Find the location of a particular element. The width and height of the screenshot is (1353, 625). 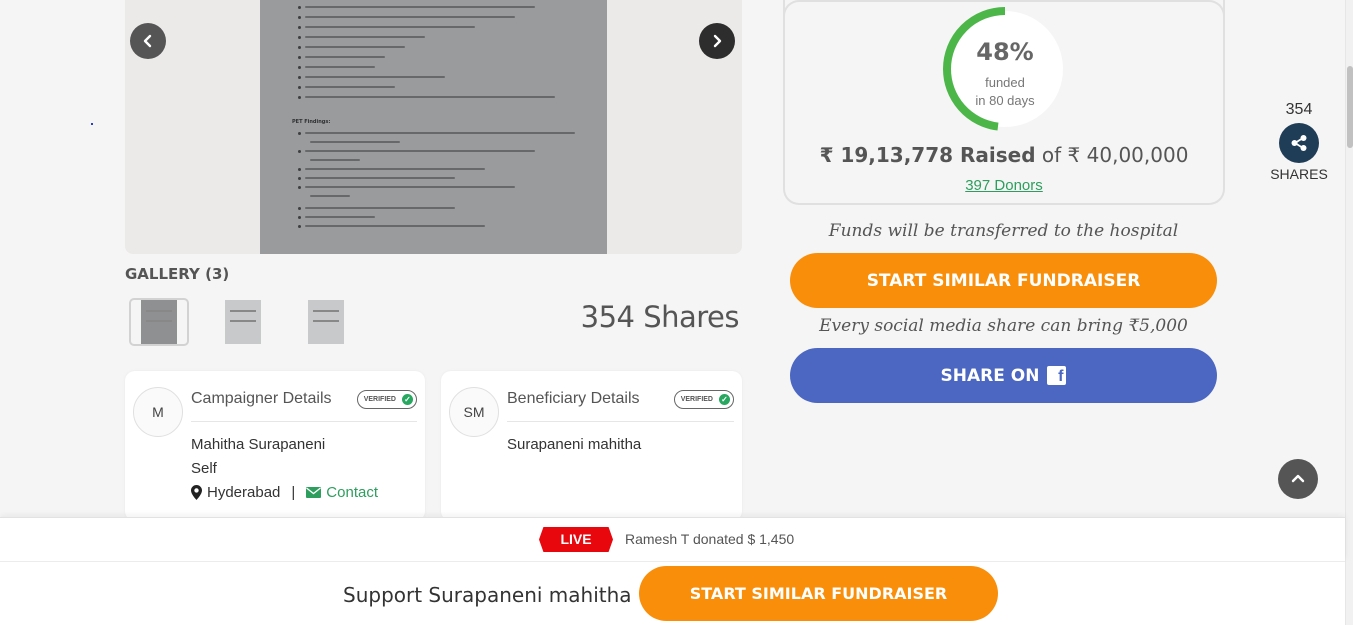

donors-link: 397 Donors is located at coordinates (1004, 185).